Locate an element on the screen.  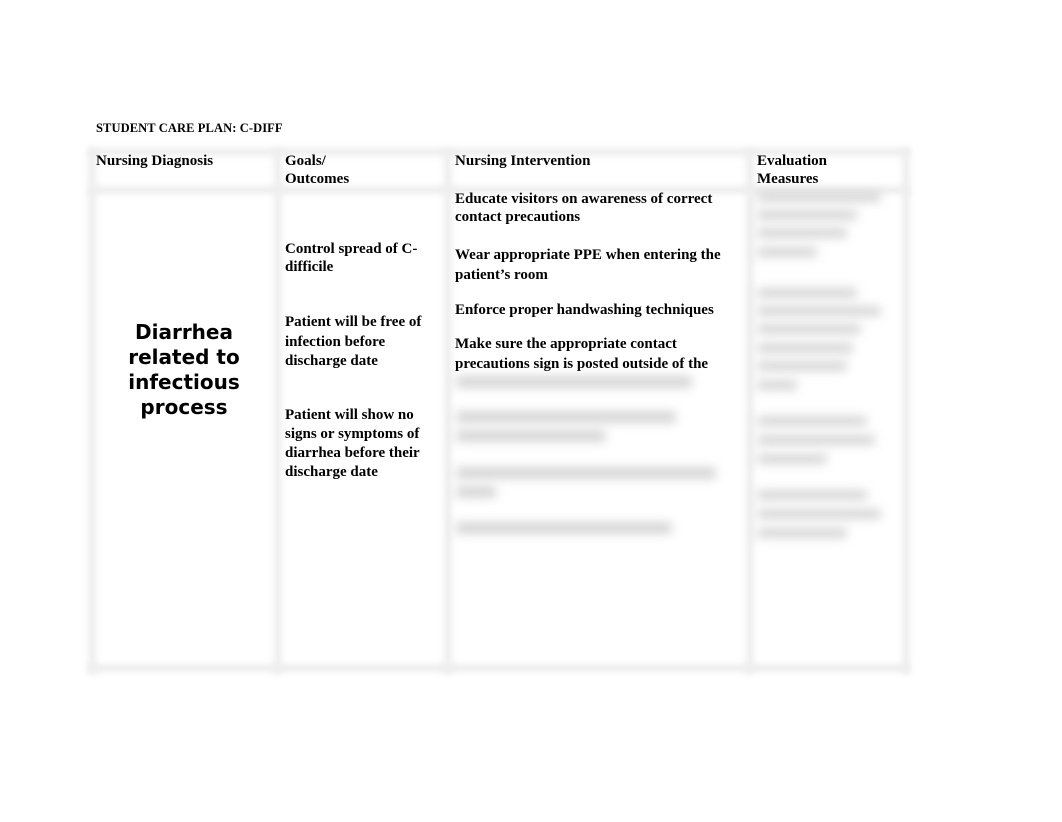
header-evaluation-line1: Evaluation is located at coordinates (792, 161).